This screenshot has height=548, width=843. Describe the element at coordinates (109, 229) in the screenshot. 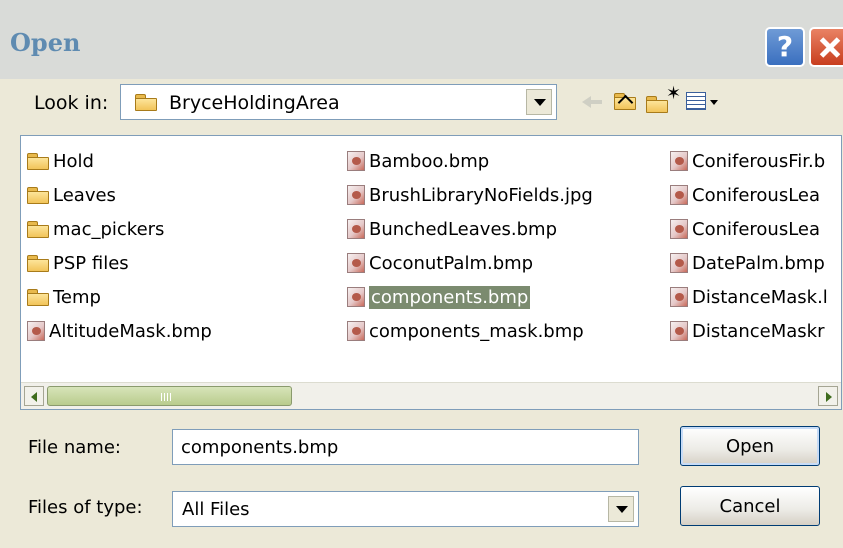

I see `file-name: mac_pickers` at that location.